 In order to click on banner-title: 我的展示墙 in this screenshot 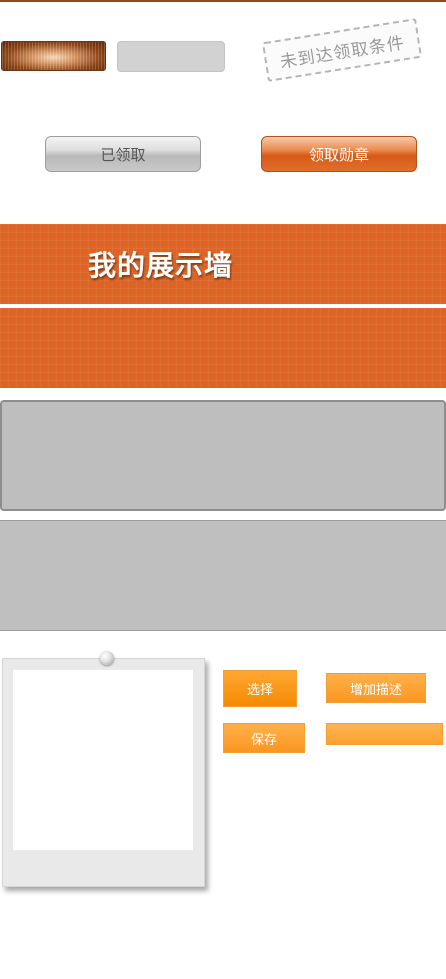, I will do `click(161, 265)`.